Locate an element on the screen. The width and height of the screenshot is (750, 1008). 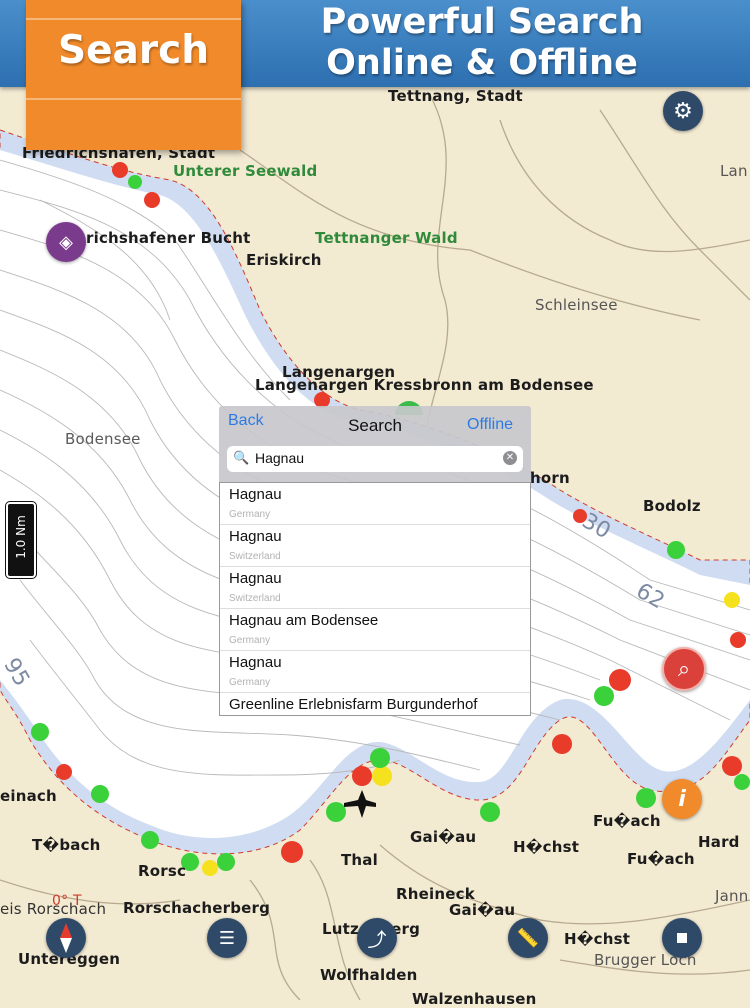
label-eriskirch: Eriskirch is located at coordinates (284, 260).